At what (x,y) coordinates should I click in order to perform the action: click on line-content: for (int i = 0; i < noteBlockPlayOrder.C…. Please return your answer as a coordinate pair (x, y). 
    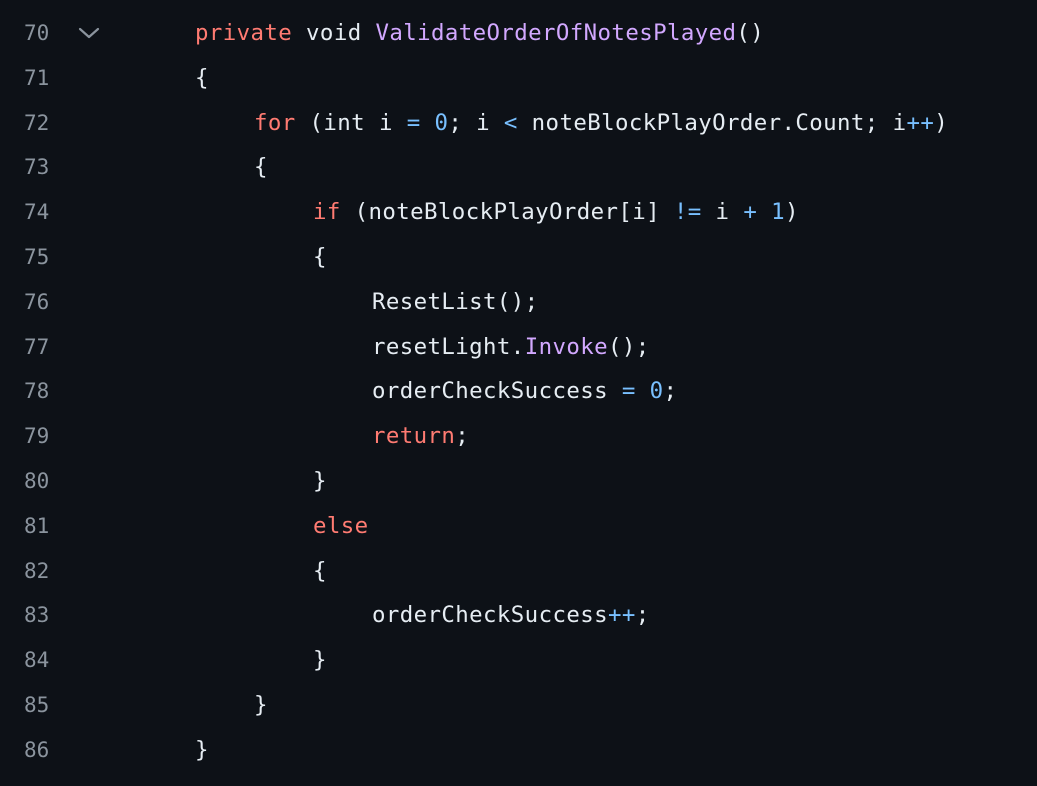
    Looking at the image, I should click on (601, 123).